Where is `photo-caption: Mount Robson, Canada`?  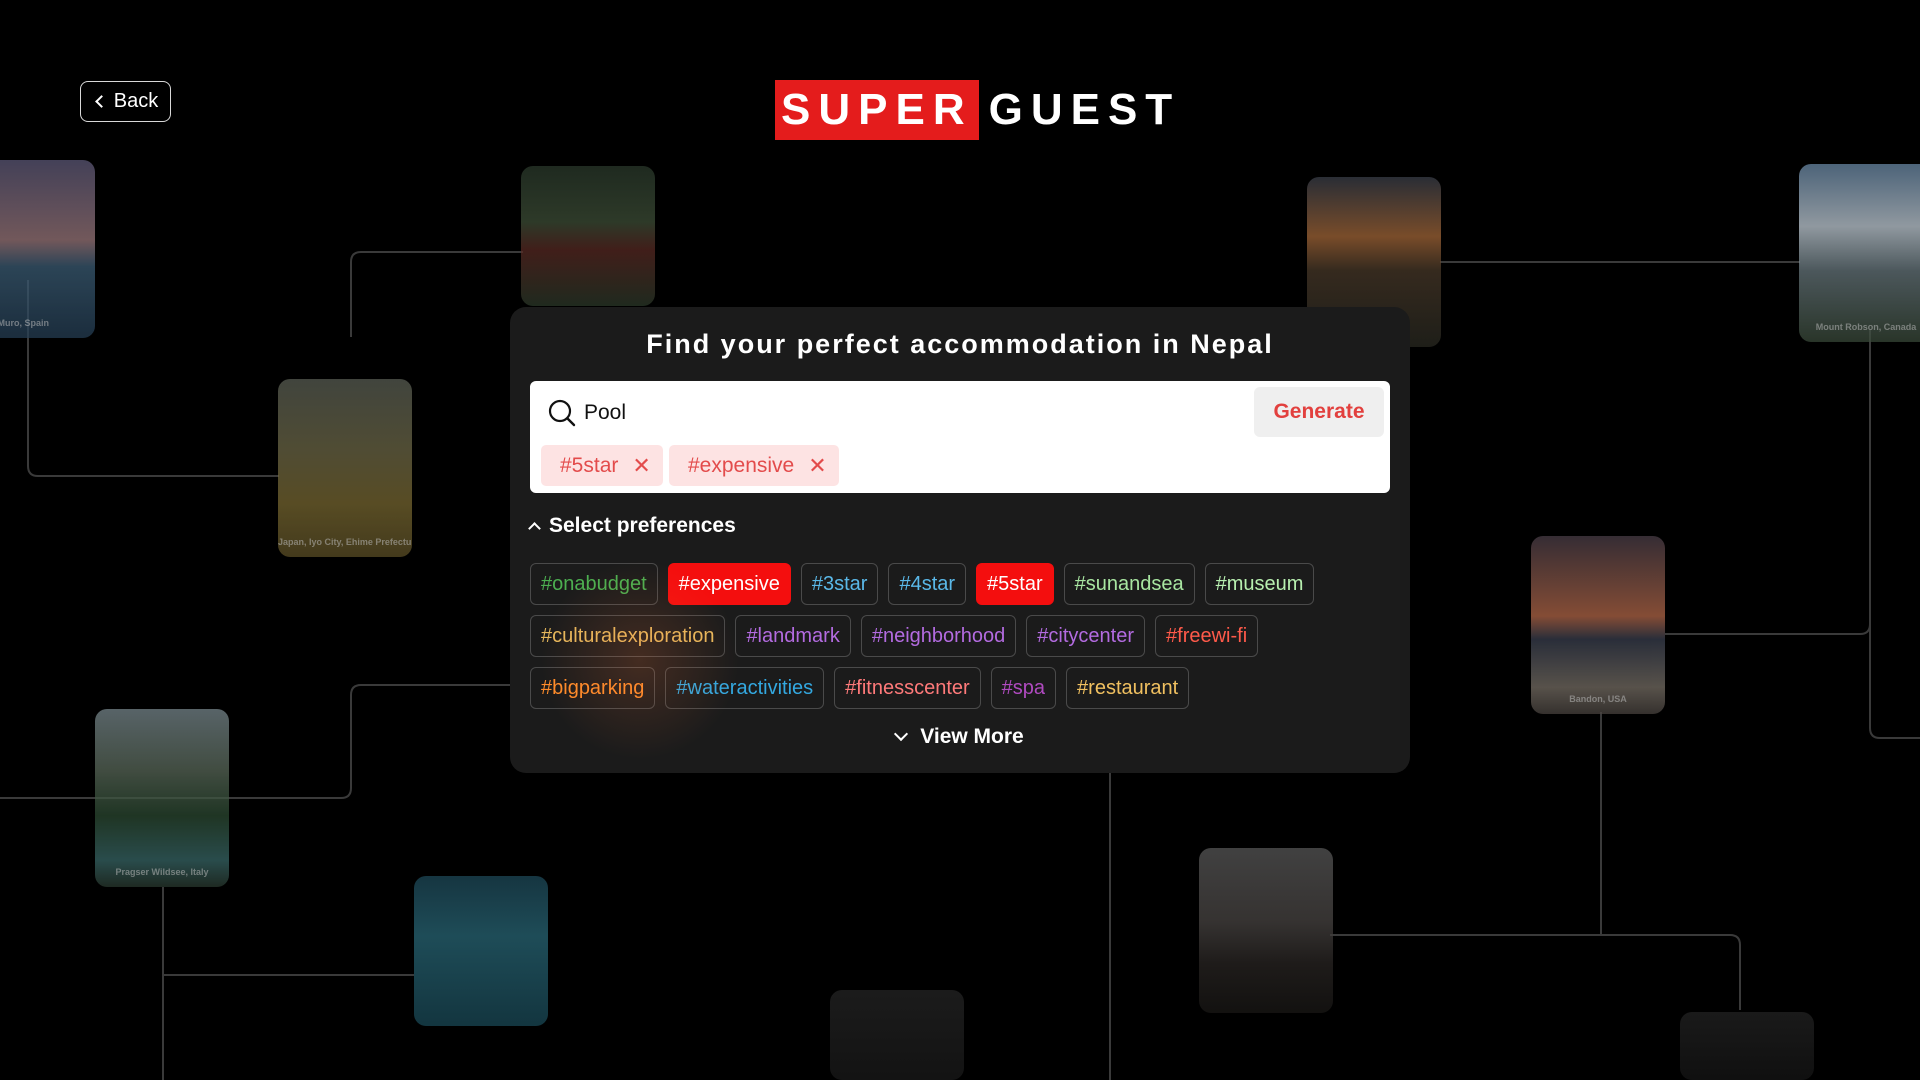
photo-caption: Mount Robson, Canada is located at coordinates (1866, 327).